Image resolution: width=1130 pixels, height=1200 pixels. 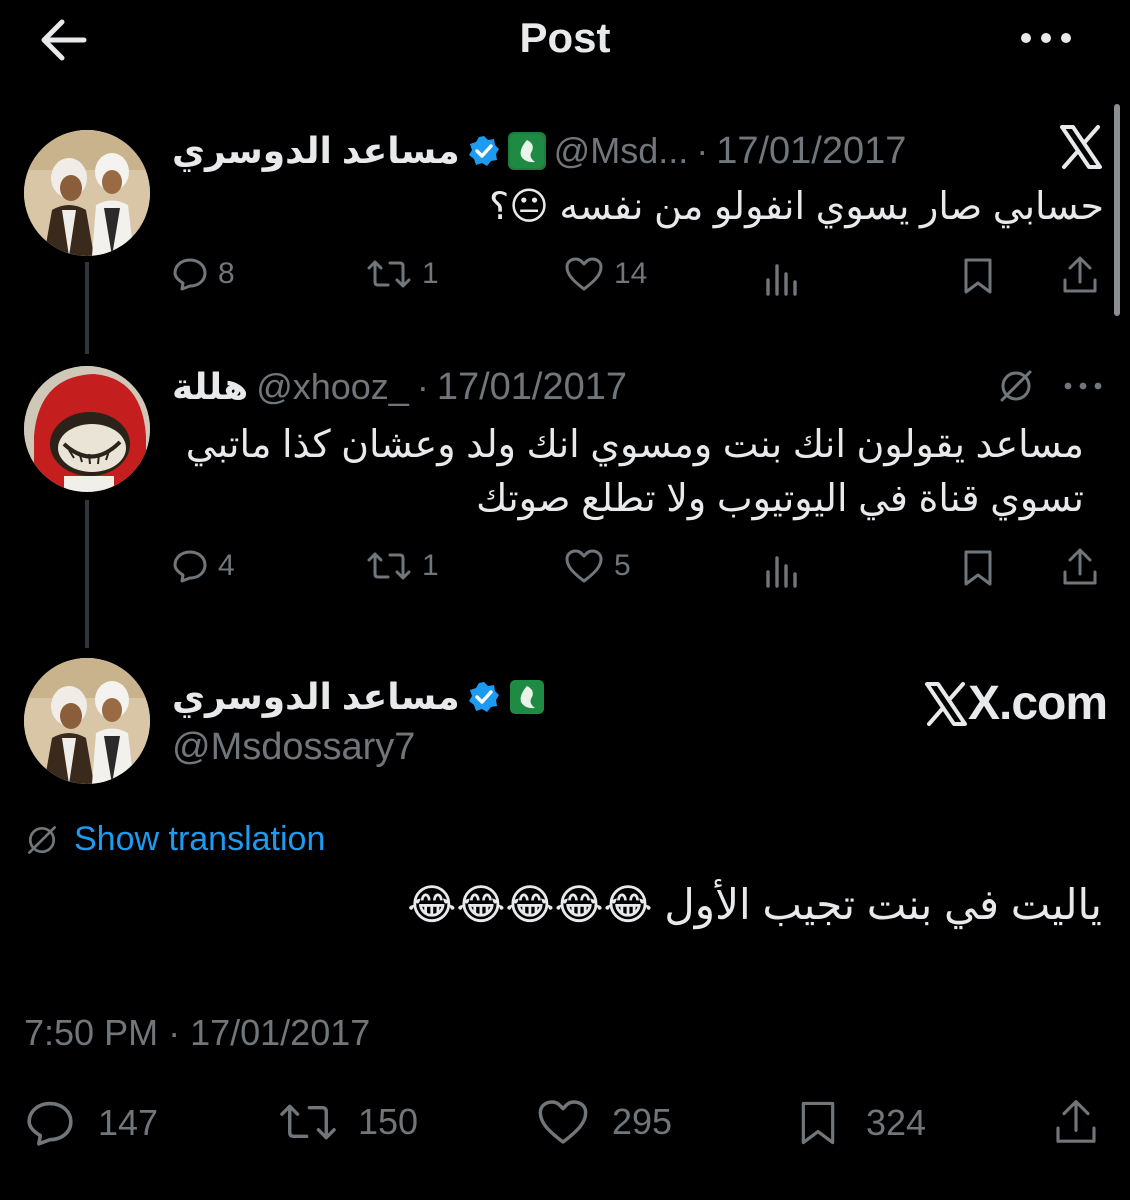 What do you see at coordinates (226, 273) in the screenshot?
I see `reply-count: 8` at bounding box center [226, 273].